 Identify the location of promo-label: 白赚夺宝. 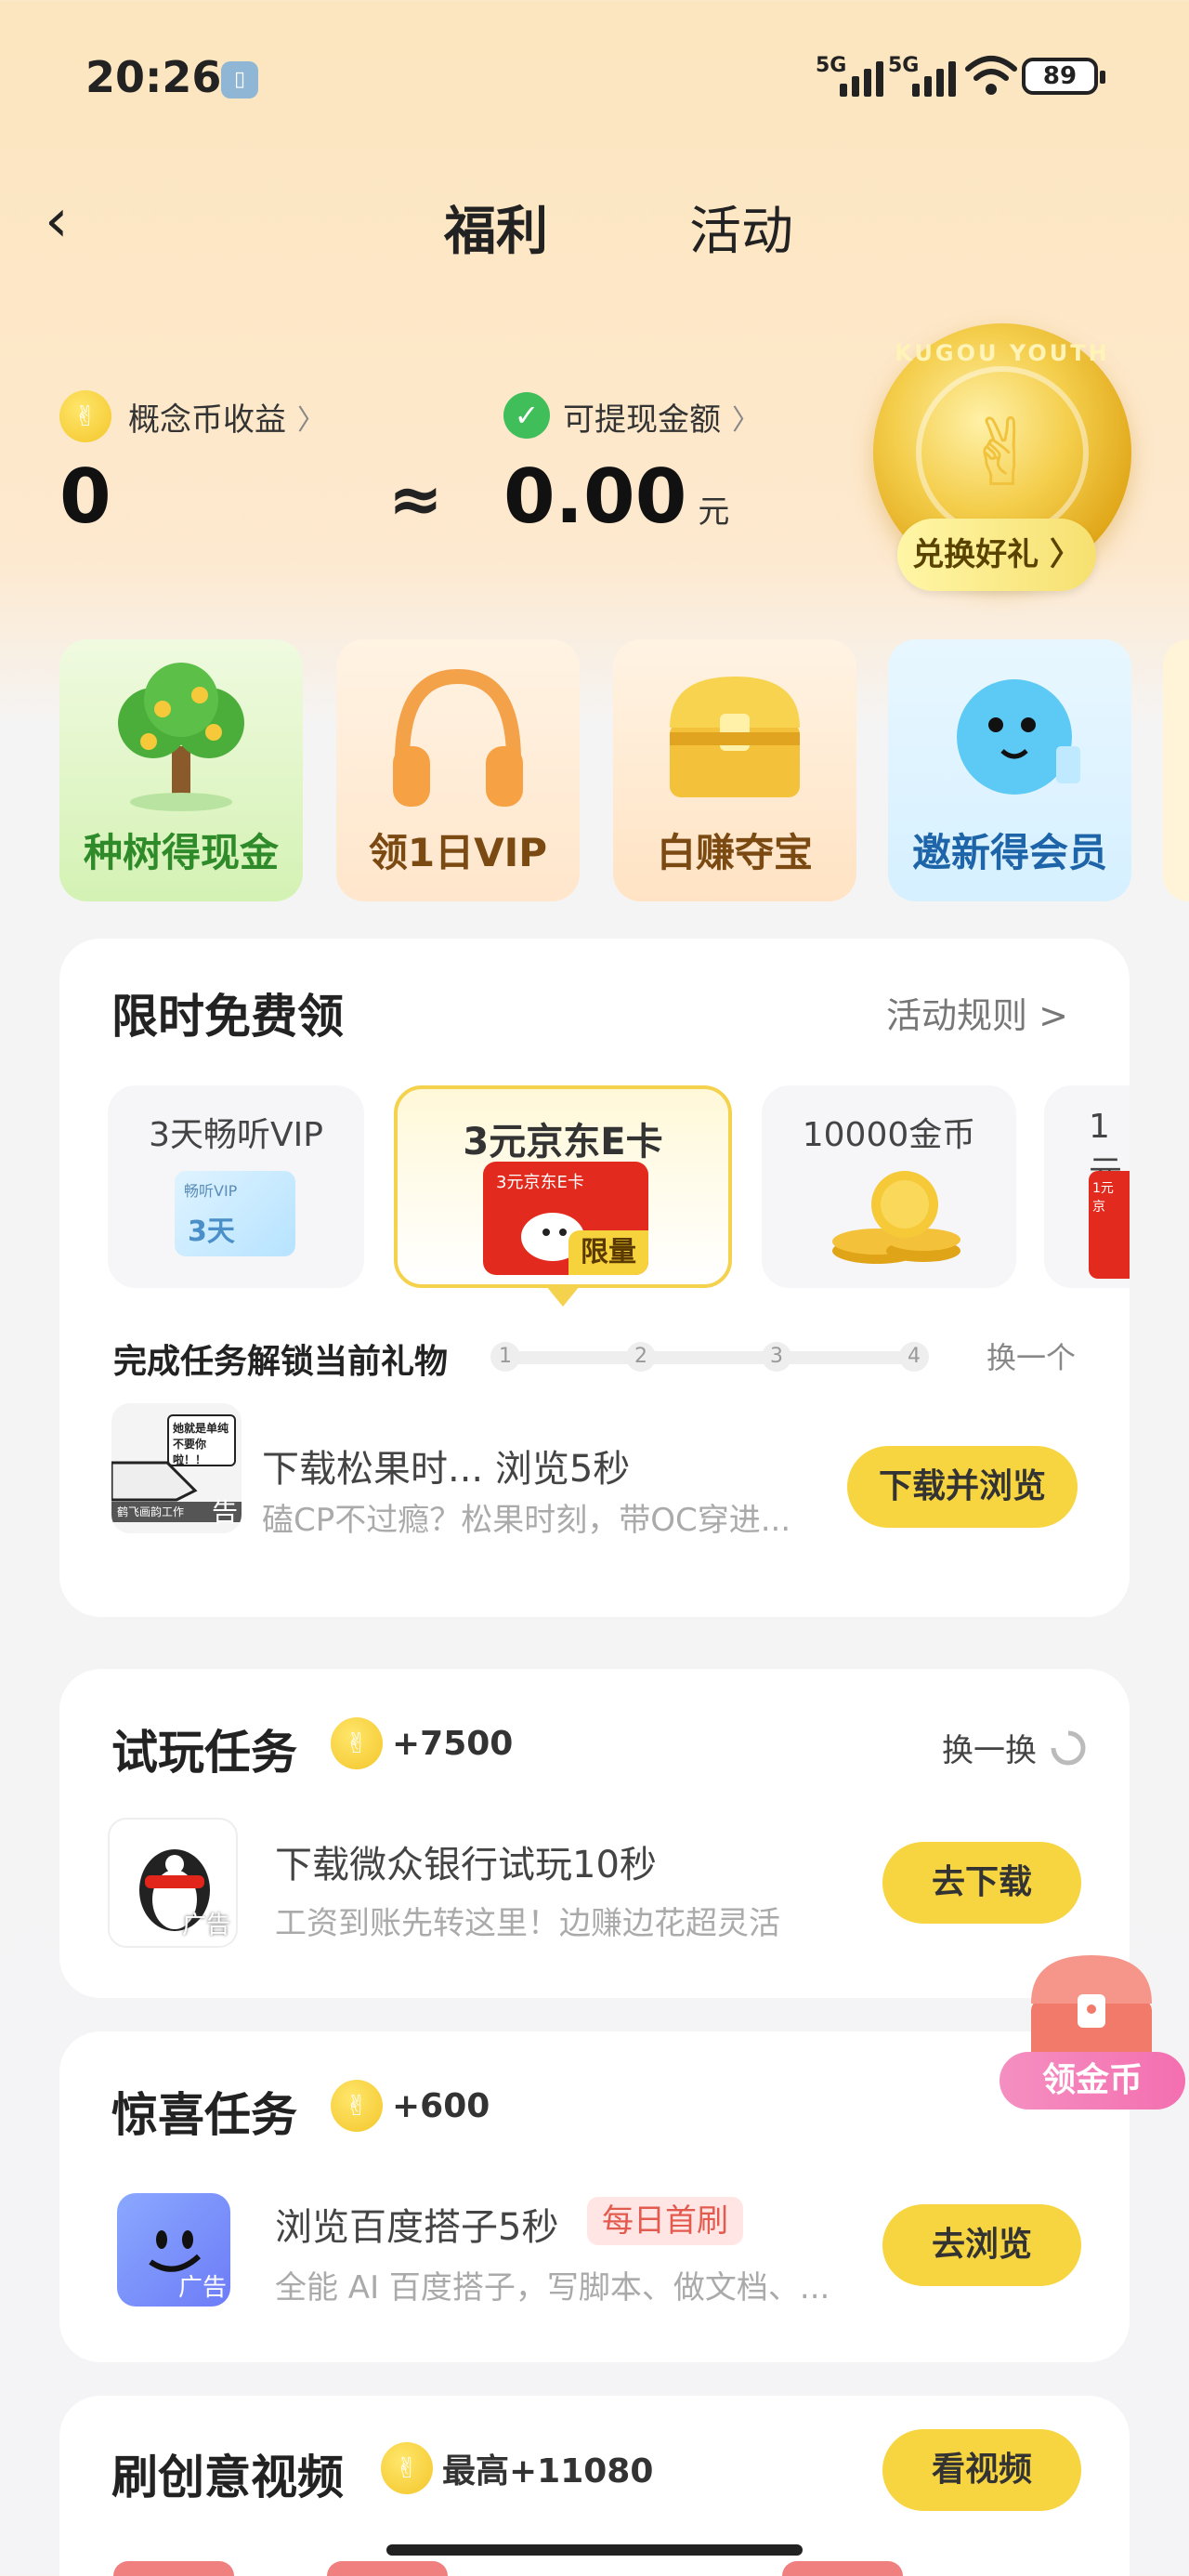
(734, 852).